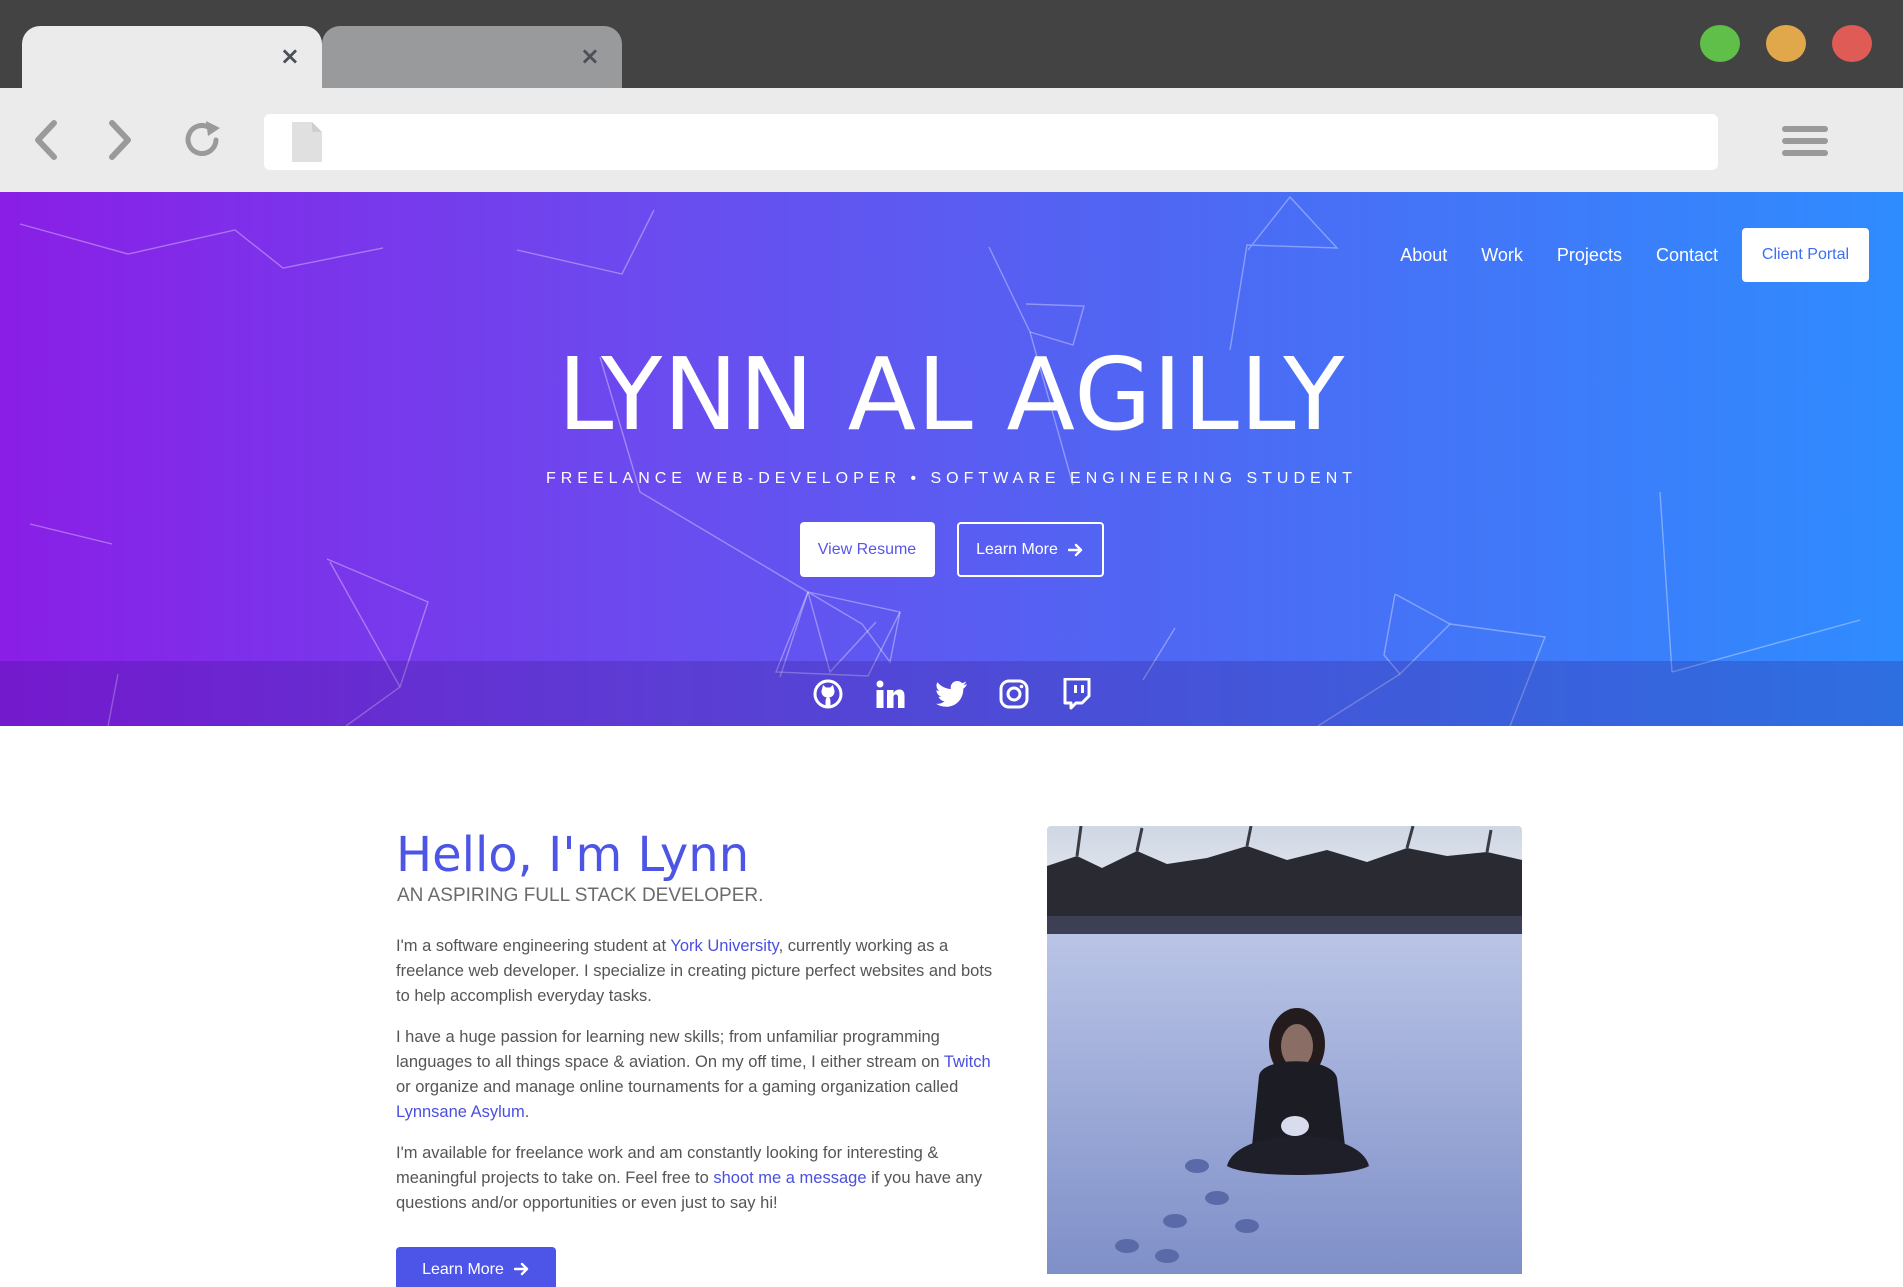  What do you see at coordinates (472, 57) in the screenshot?
I see `browser-tab-inactive: ×` at bounding box center [472, 57].